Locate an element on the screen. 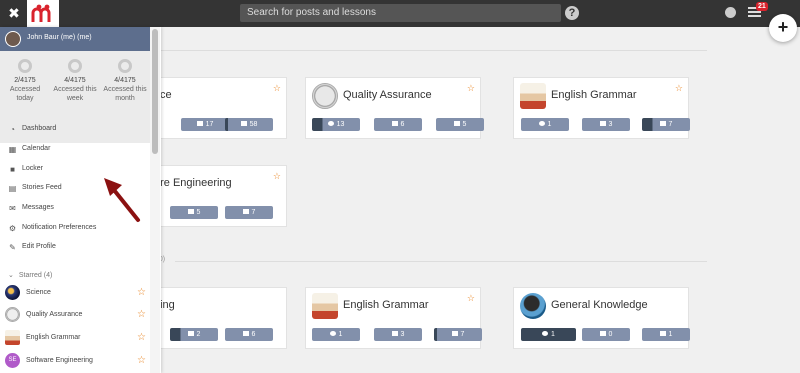 The height and width of the screenshot is (373, 800). profile-header: John Baur (me) (me) is located at coordinates (75, 39).